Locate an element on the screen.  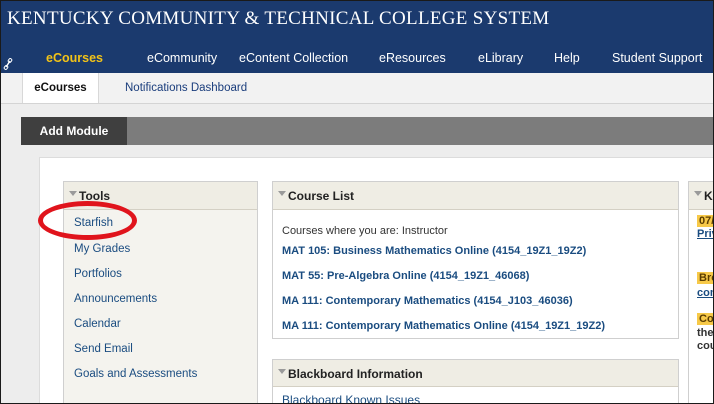
course-list-header: Course List is located at coordinates (475, 196).